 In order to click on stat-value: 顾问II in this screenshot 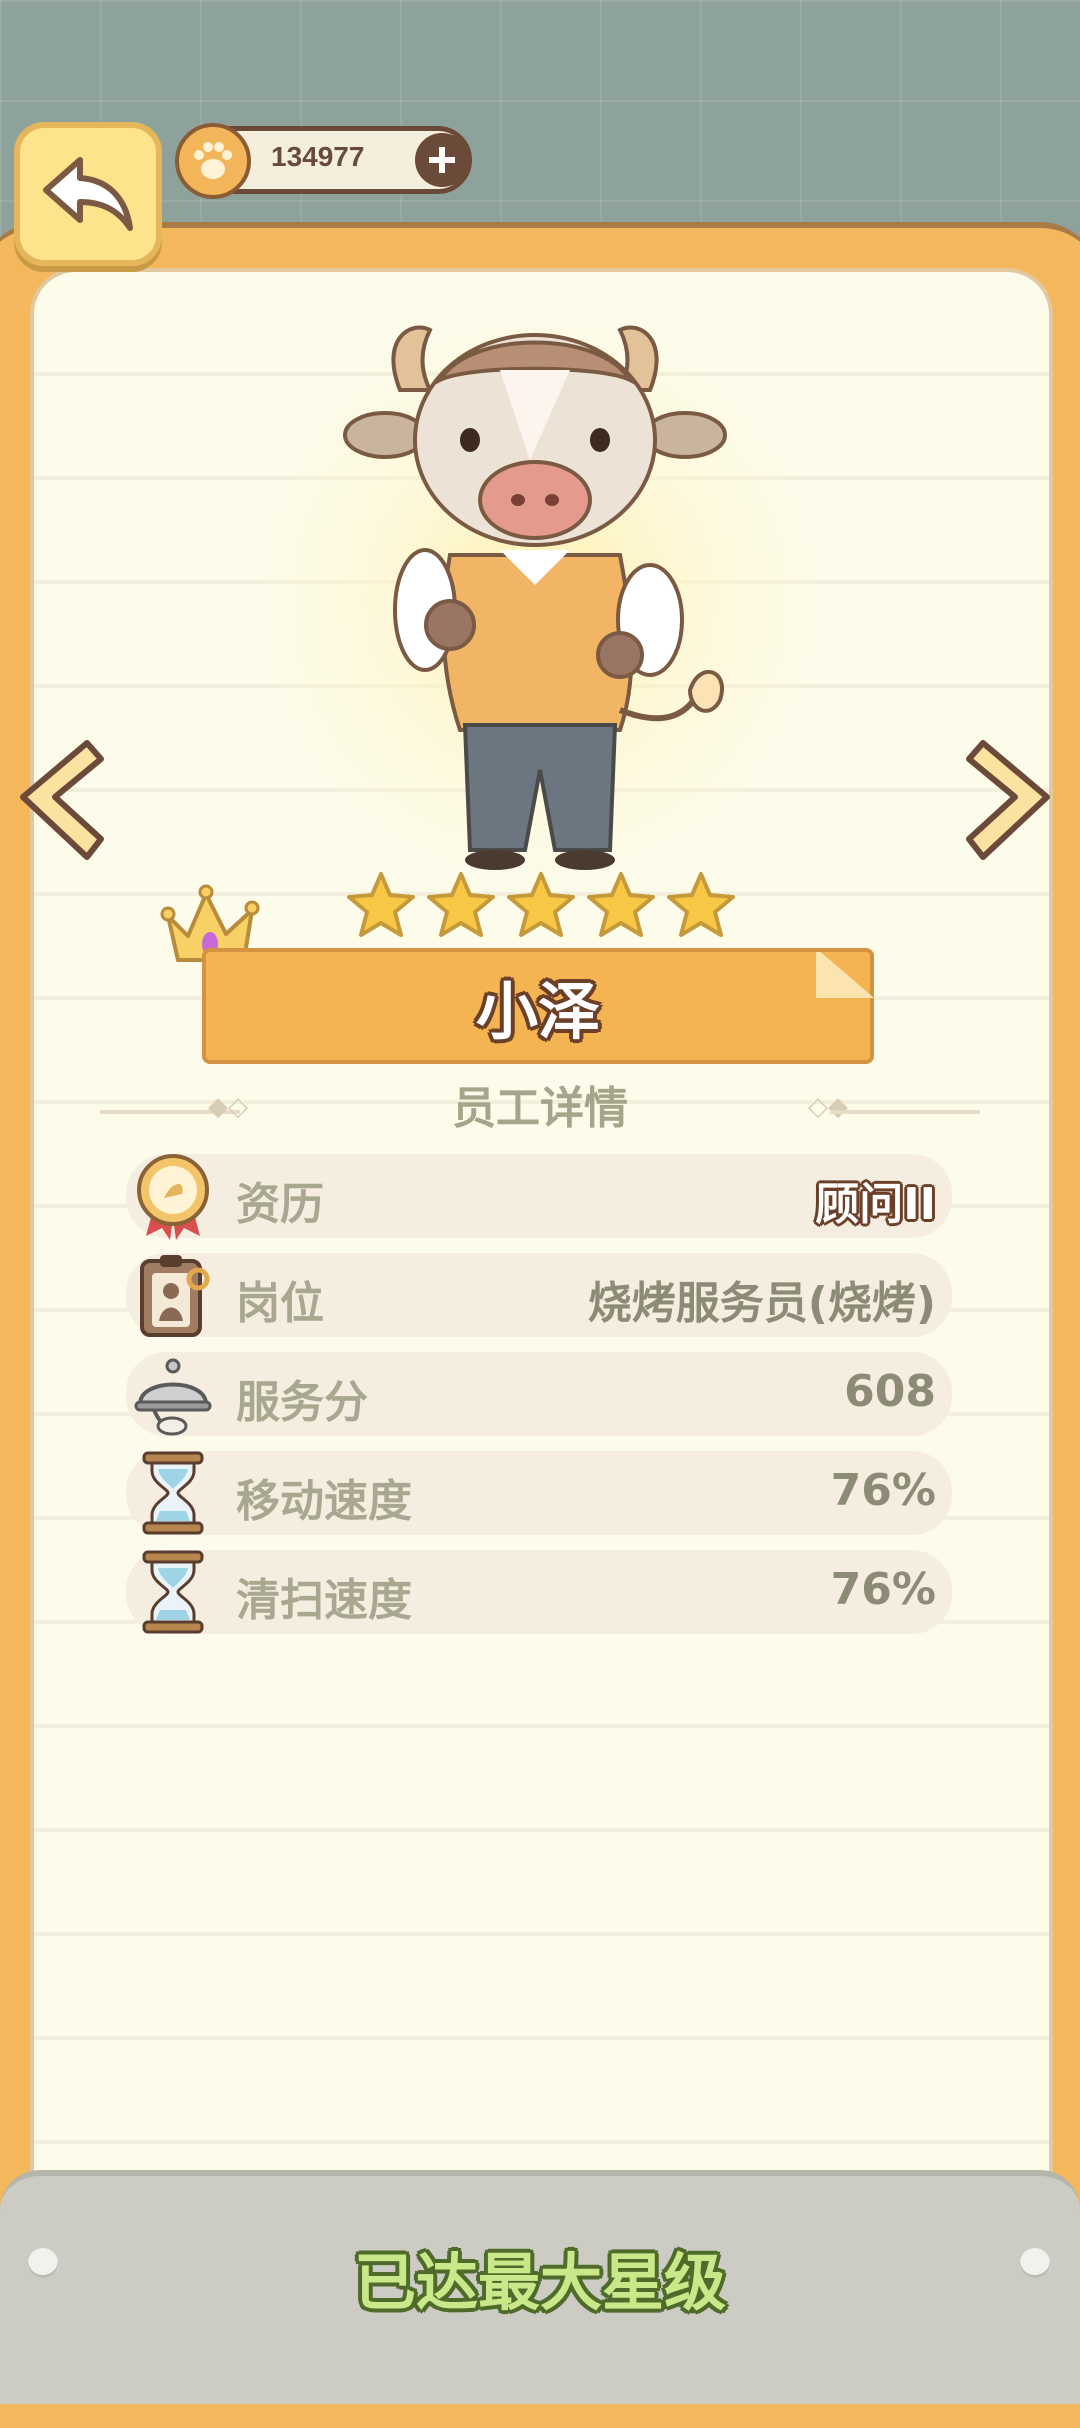, I will do `click(875, 1204)`.